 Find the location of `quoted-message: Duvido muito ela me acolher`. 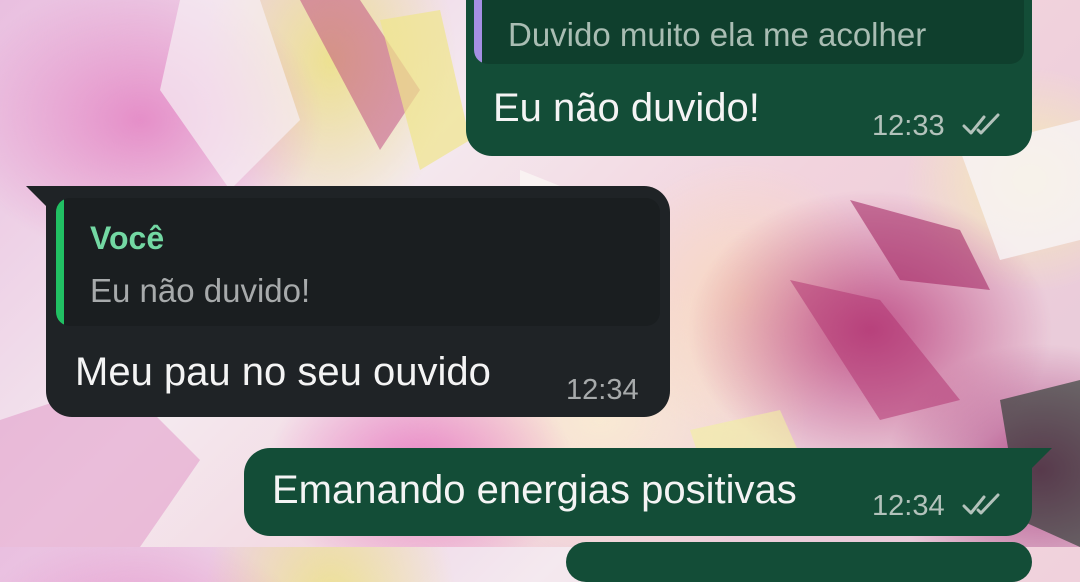

quoted-message: Duvido muito ela me acolher is located at coordinates (749, 32).